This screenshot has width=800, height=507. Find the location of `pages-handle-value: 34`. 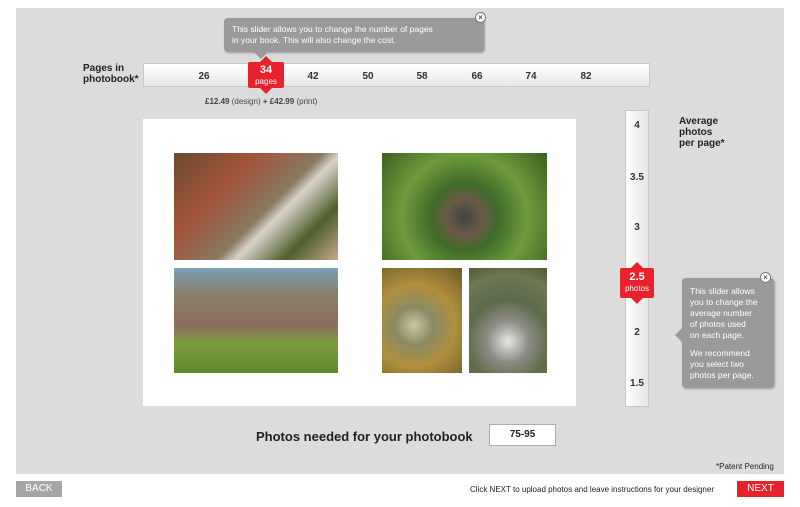

pages-handle-value: 34 is located at coordinates (266, 70).